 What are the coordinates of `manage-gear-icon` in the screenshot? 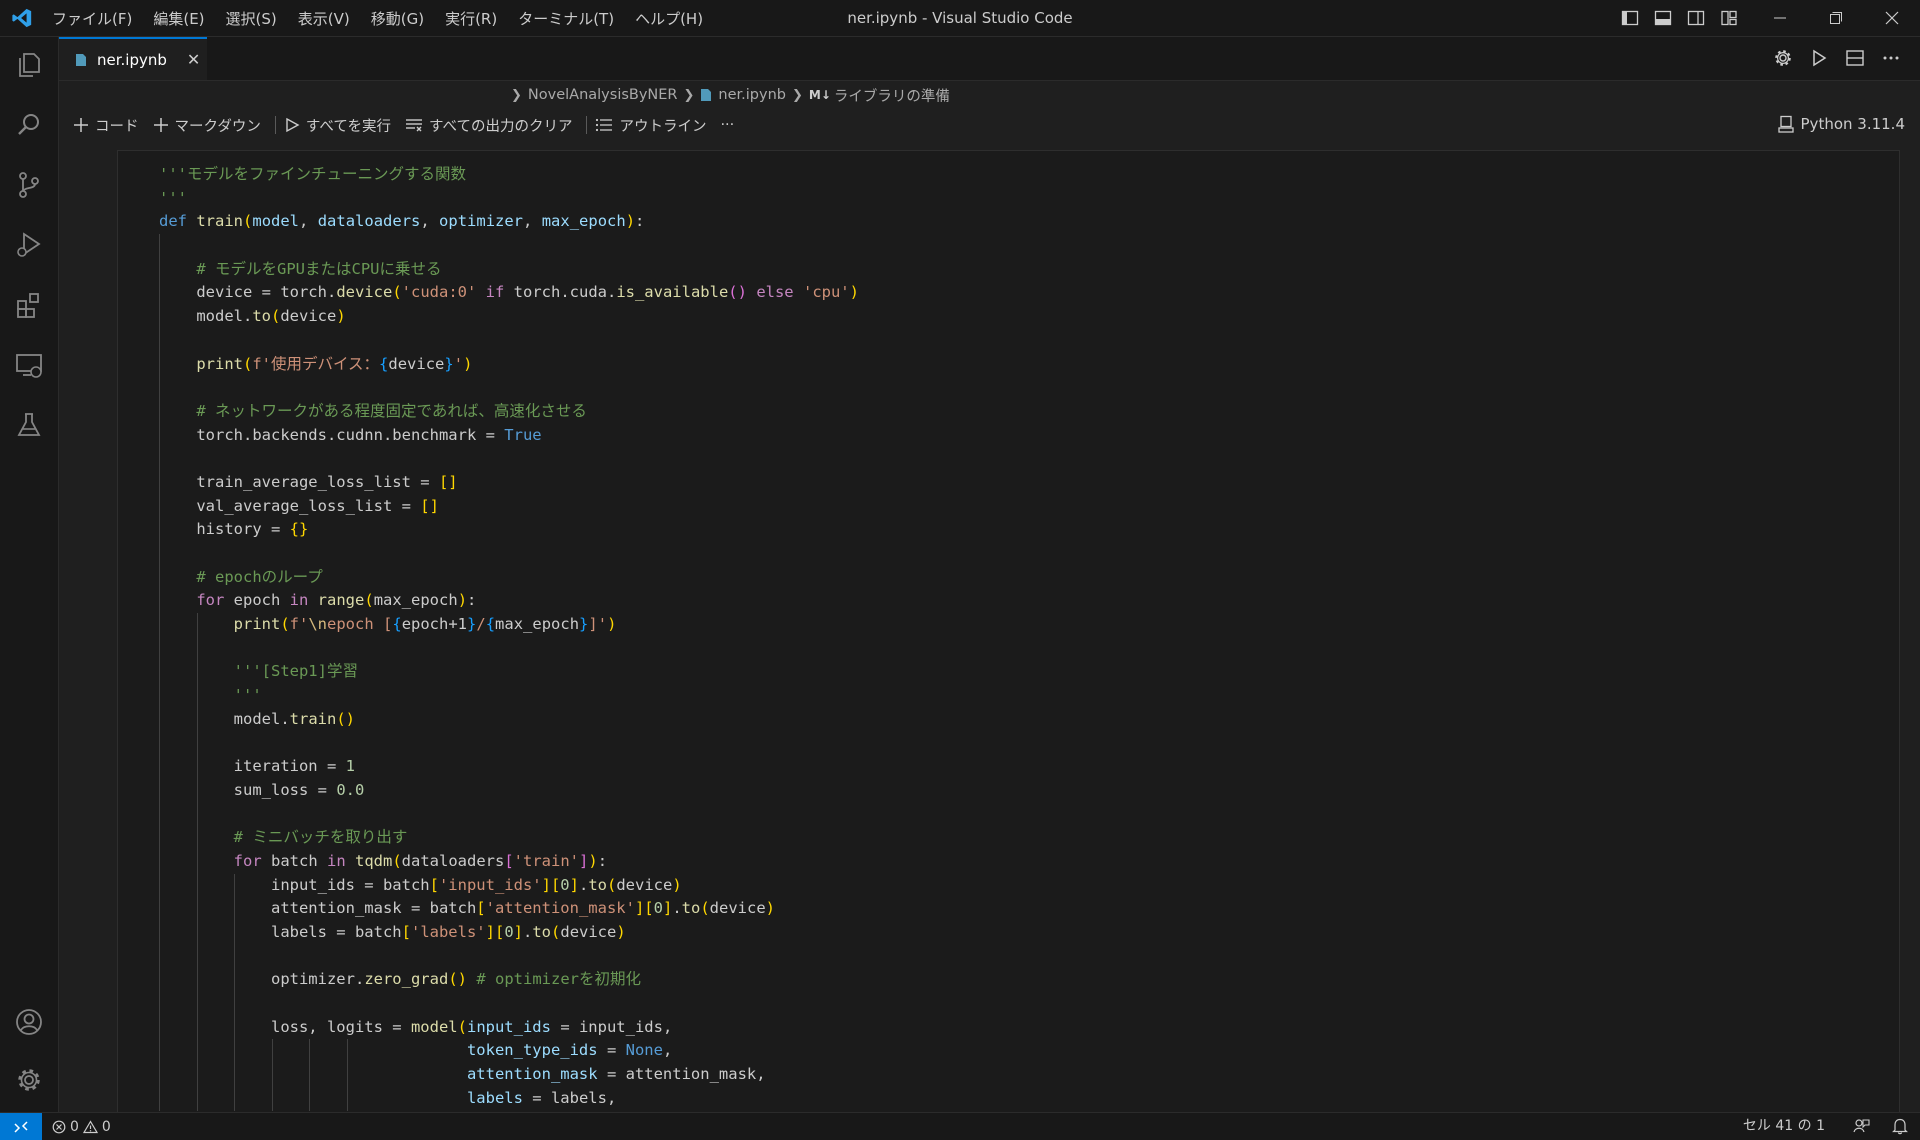 It's located at (29, 1080).